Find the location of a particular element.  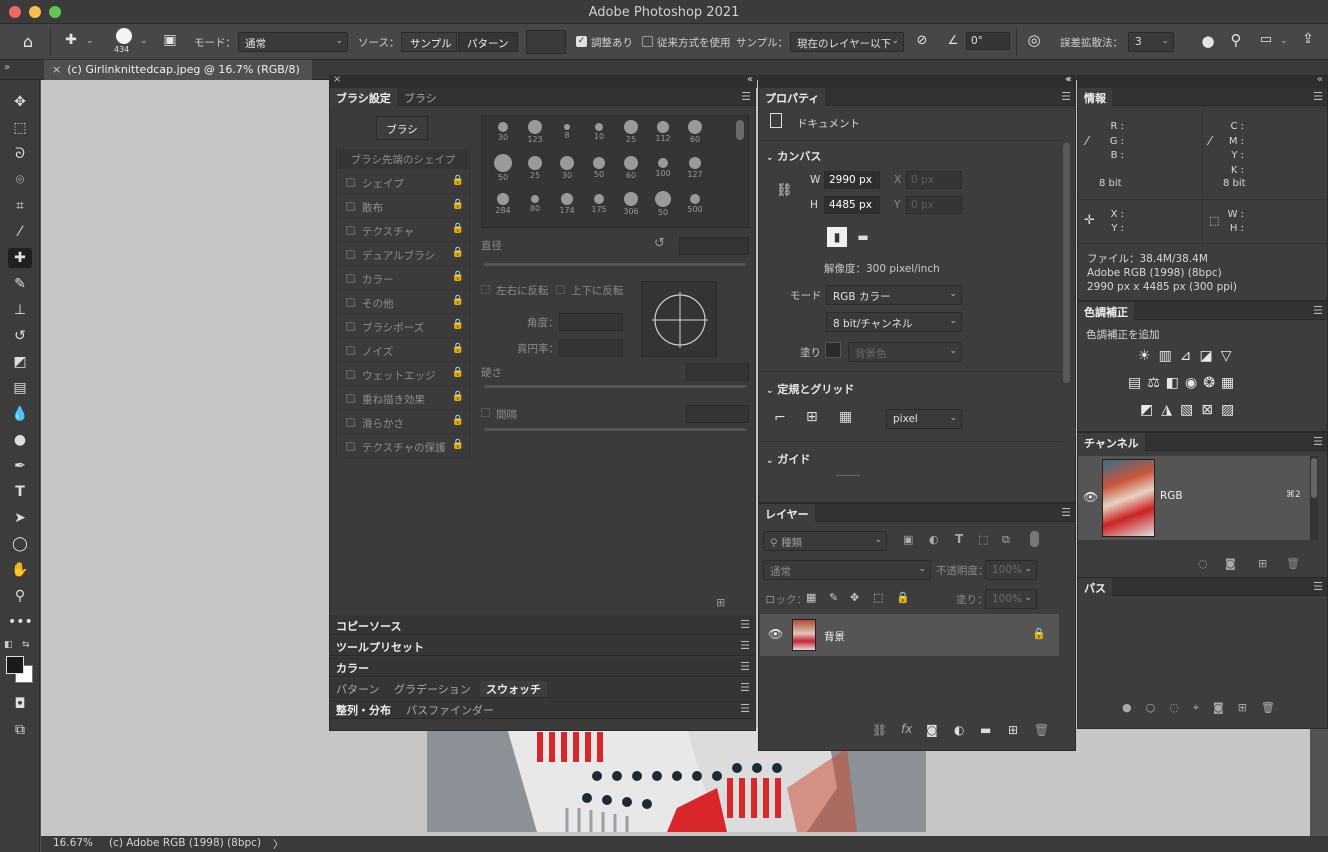

selection-to-path-icon: ⌖ is located at coordinates (1203, 707).